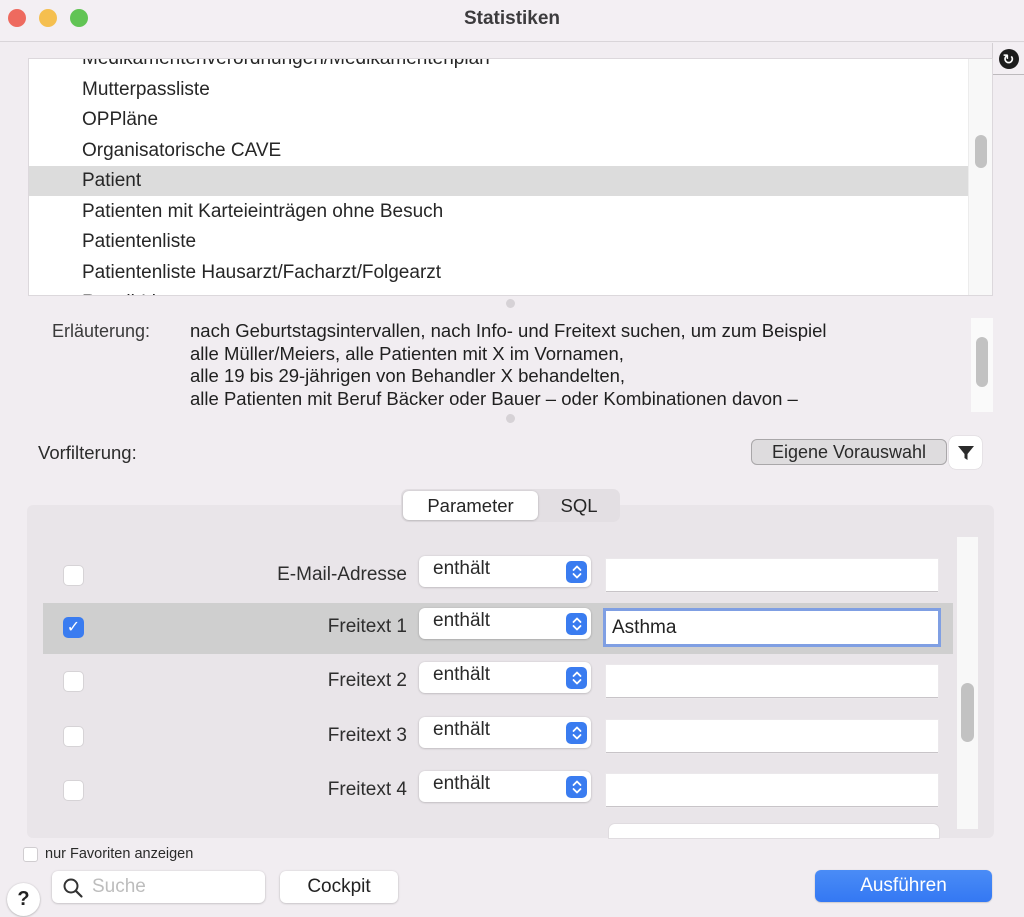 Image resolution: width=1024 pixels, height=917 pixels. I want to click on parameter-input-partial, so click(774, 831).